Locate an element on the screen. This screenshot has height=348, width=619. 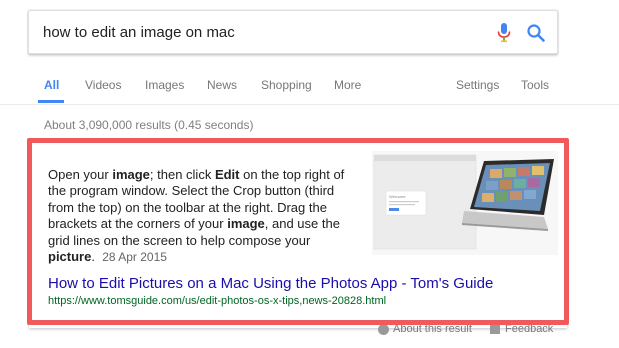
tab-settings: Settings is located at coordinates (477, 85).